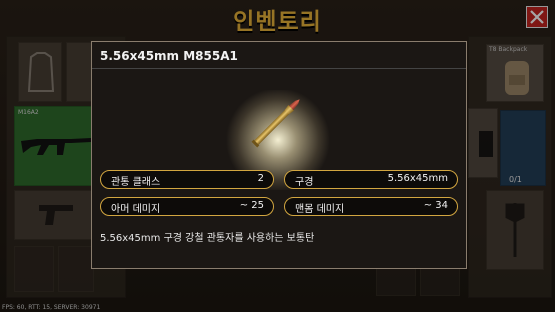  I want to click on item-description: 5.56x45mm 구경 강철 관통자를 사용하는 보통탄, so click(207, 238).